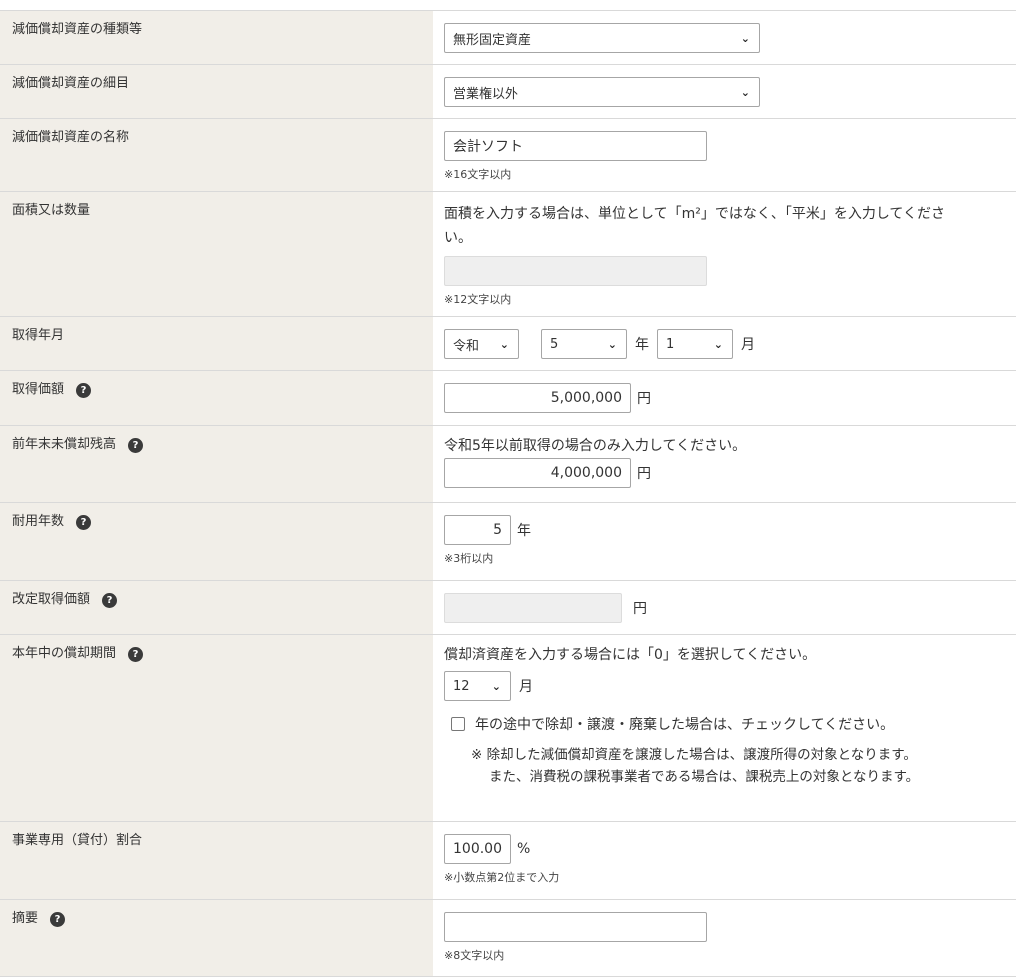 This screenshot has width=1024, height=977. I want to click on previous-balance-description: 令和5年以前取得の場合のみ入力してください。, so click(595, 446).